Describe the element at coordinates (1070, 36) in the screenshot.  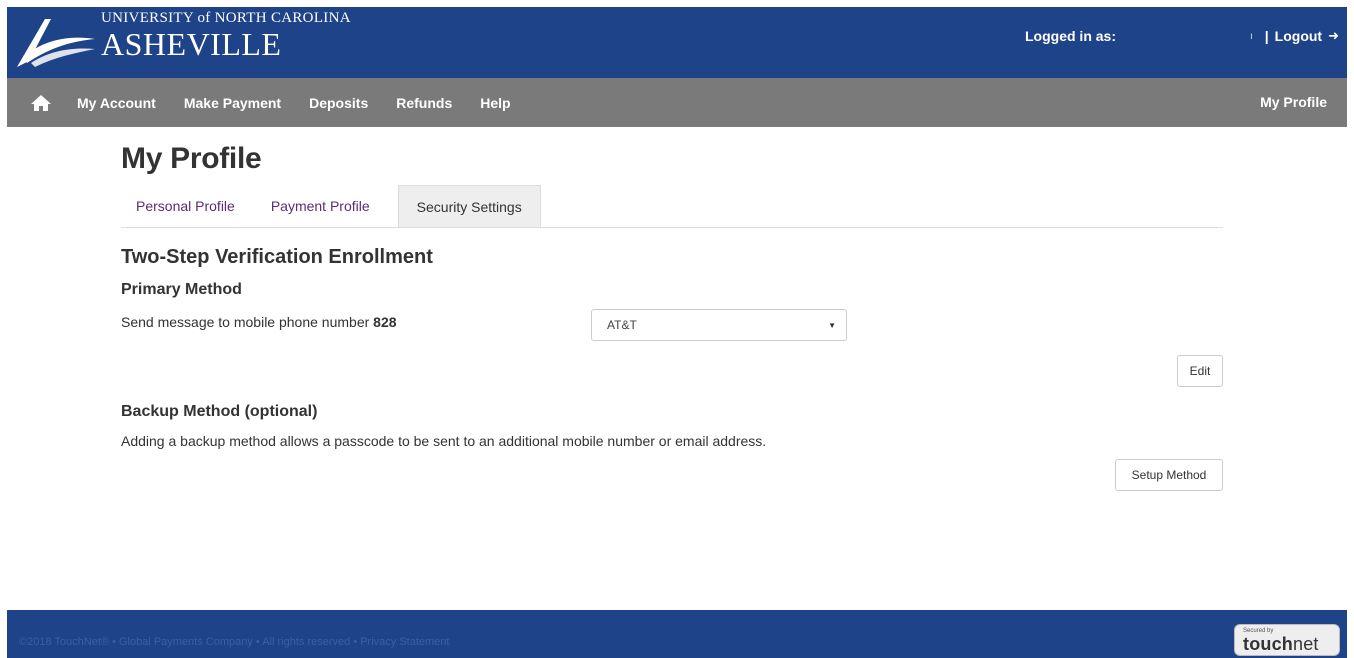
I see `logged-in-label: Logged in as:` at that location.